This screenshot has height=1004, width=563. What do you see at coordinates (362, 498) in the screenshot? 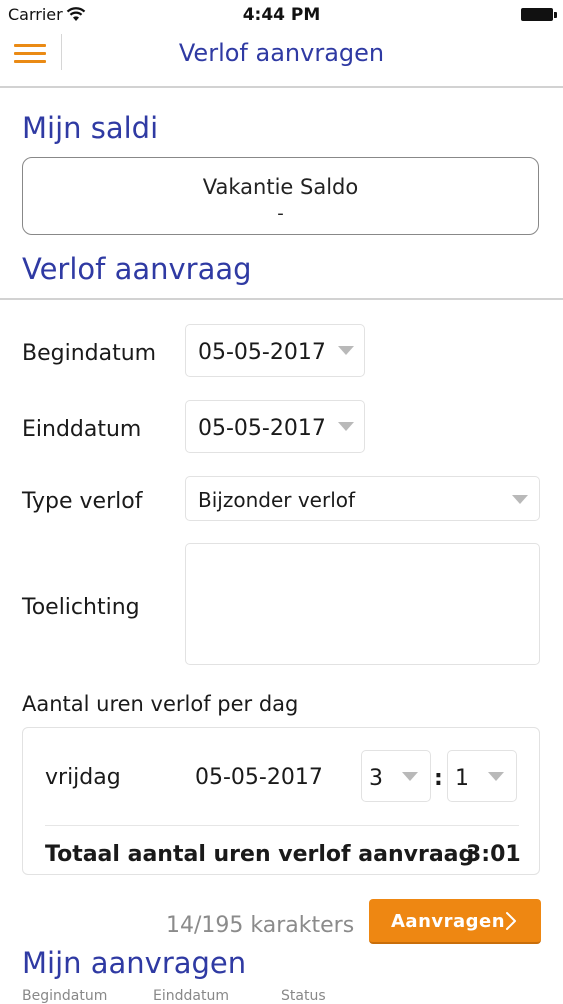
I see `leave-type-select: Bijzonder verlof` at bounding box center [362, 498].